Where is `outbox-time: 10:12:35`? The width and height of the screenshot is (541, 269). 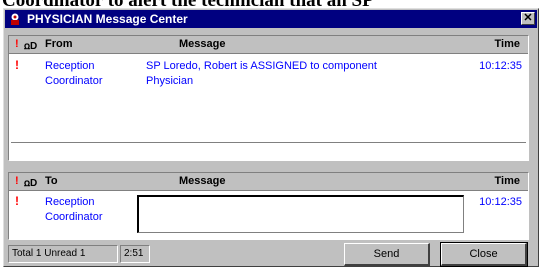
outbox-time: 10:12:35 is located at coordinates (500, 202).